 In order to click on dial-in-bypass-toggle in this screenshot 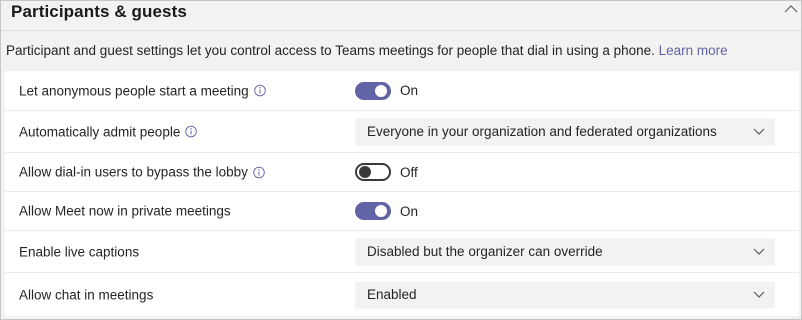, I will do `click(373, 172)`.